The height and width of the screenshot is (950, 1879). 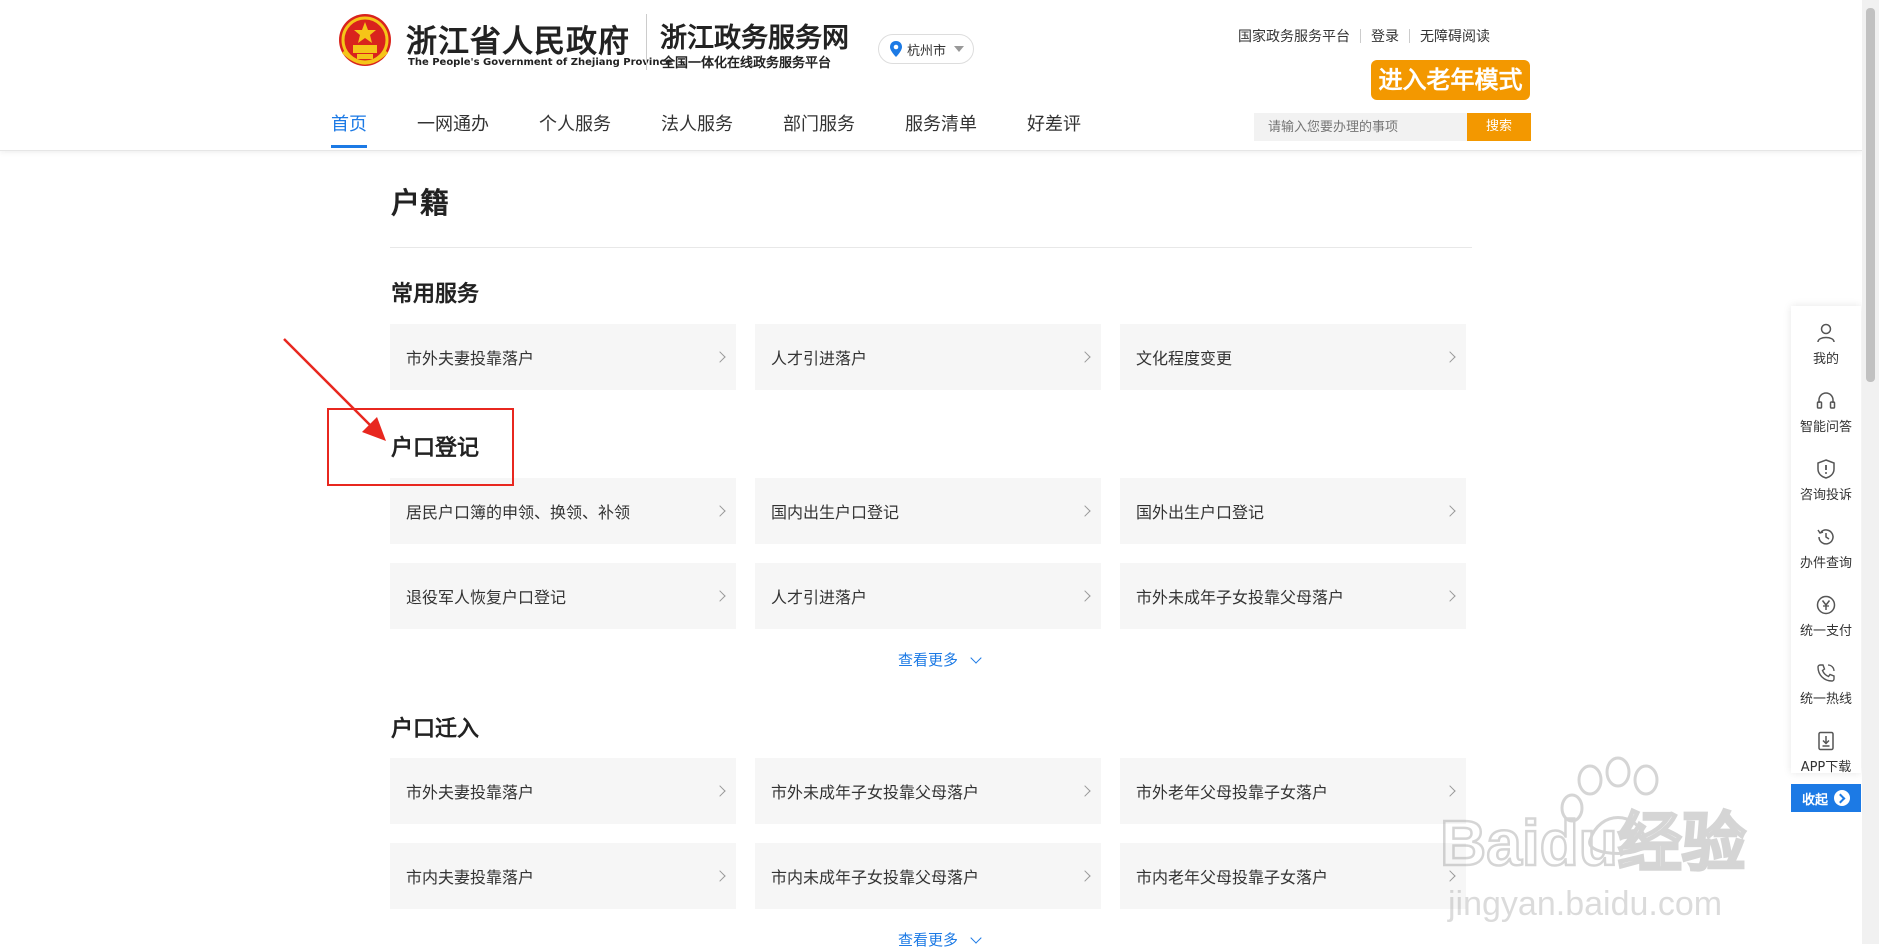 What do you see at coordinates (435, 729) in the screenshot?
I see `section-title-migration-in: 户口迁入` at bounding box center [435, 729].